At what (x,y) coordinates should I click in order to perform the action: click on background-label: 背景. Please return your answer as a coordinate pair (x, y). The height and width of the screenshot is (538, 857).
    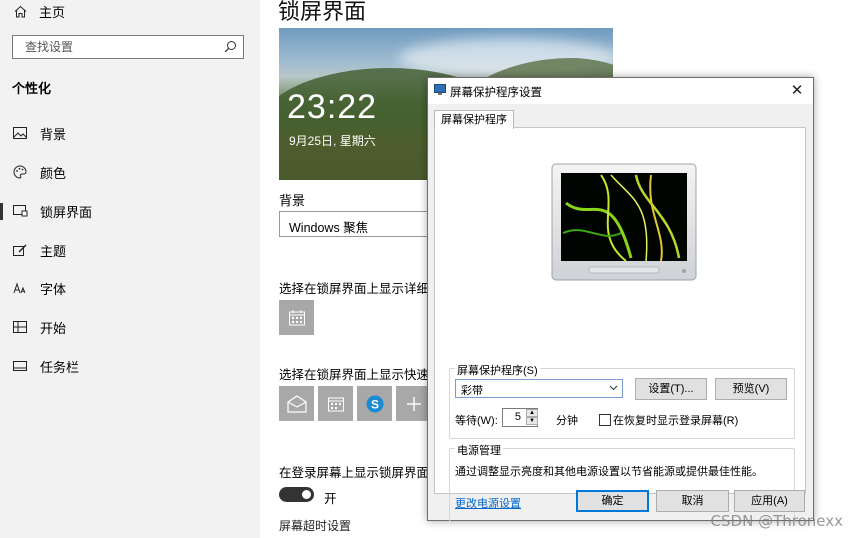
    Looking at the image, I should click on (292, 200).